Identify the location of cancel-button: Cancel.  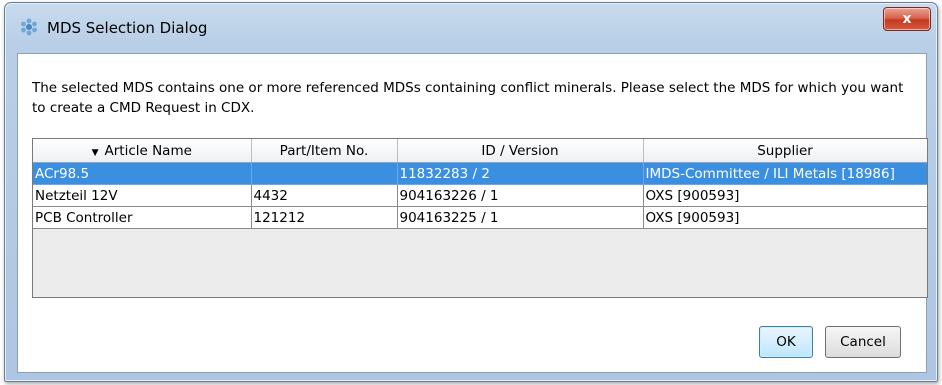
(863, 342).